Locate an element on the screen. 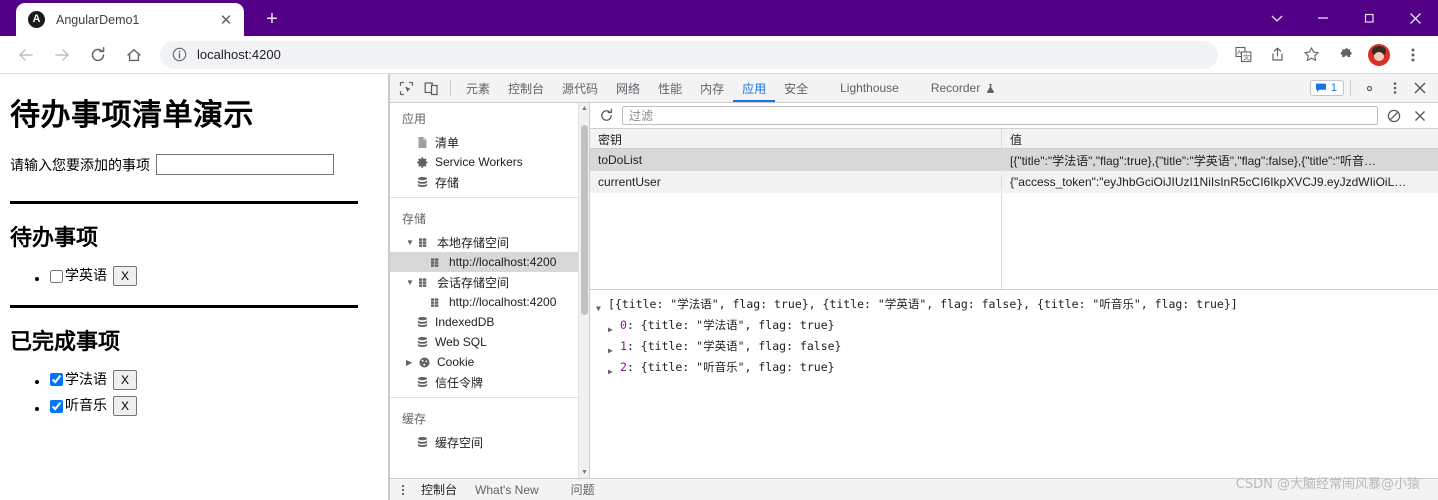  home-icon is located at coordinates (134, 55).